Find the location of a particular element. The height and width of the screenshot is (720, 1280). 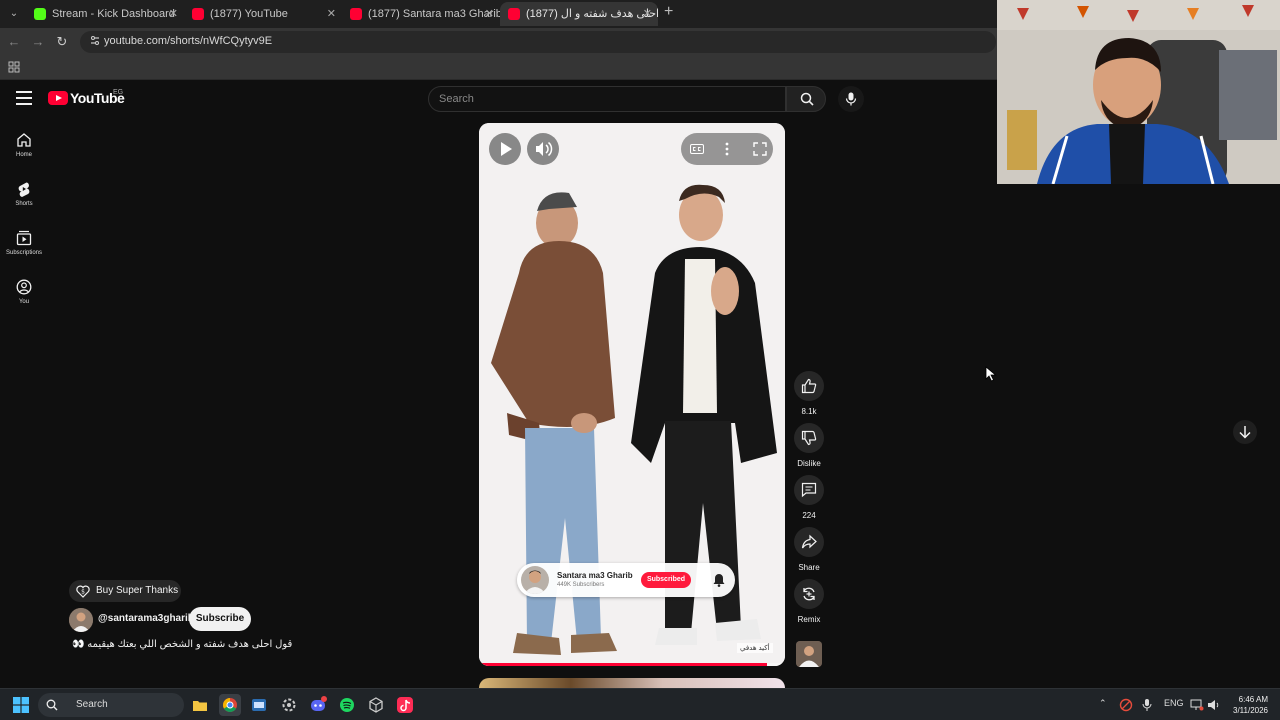

cube-icon is located at coordinates (376, 705).